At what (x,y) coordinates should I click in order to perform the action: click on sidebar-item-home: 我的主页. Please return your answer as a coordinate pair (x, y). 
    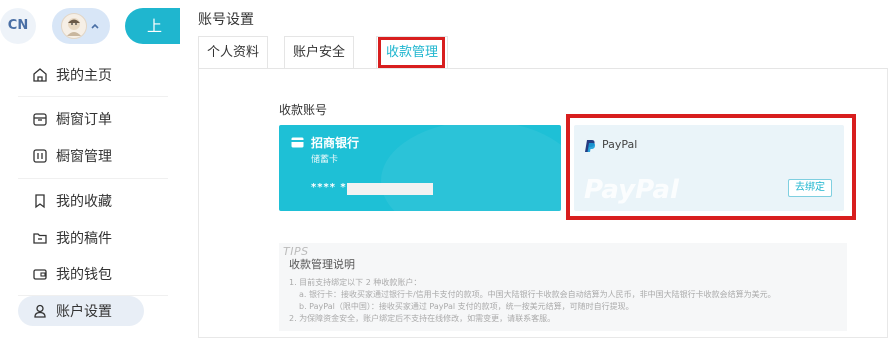
    Looking at the image, I should click on (81, 75).